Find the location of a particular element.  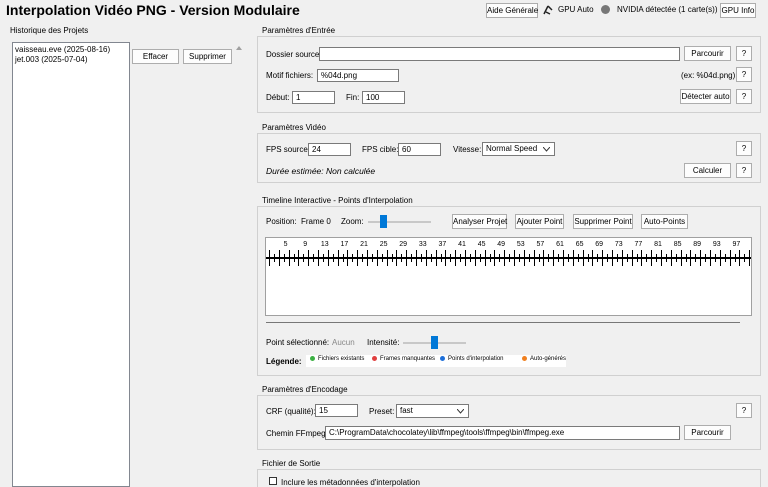

help-video-button: ? is located at coordinates (744, 148).